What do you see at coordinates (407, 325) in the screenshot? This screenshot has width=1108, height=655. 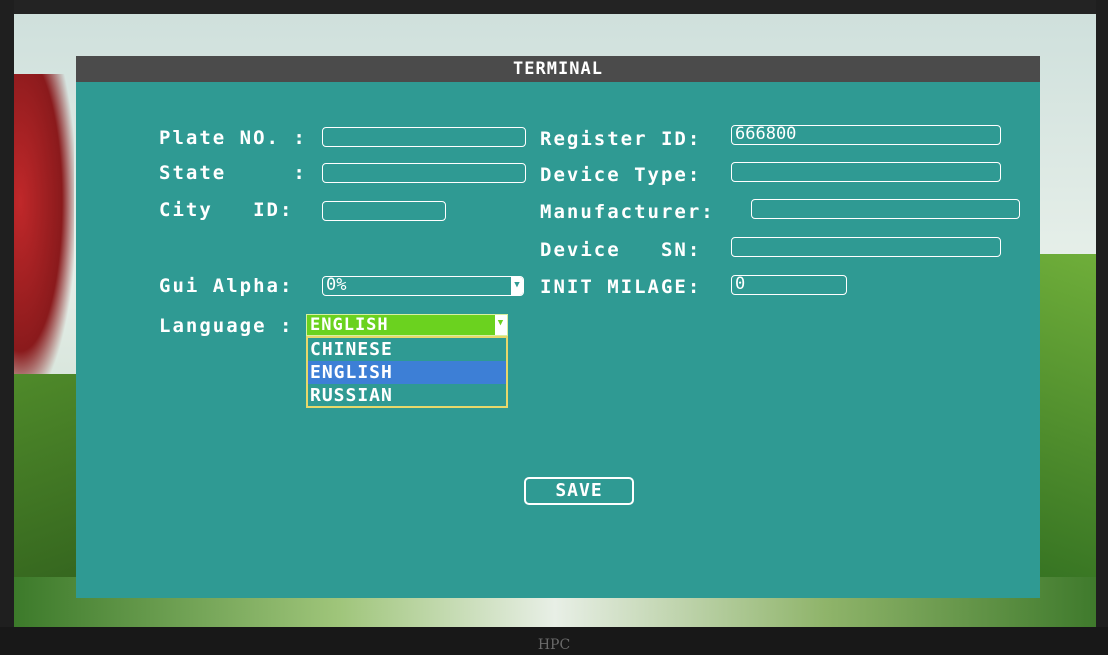 I see `language-select: ENGLISH ▼` at bounding box center [407, 325].